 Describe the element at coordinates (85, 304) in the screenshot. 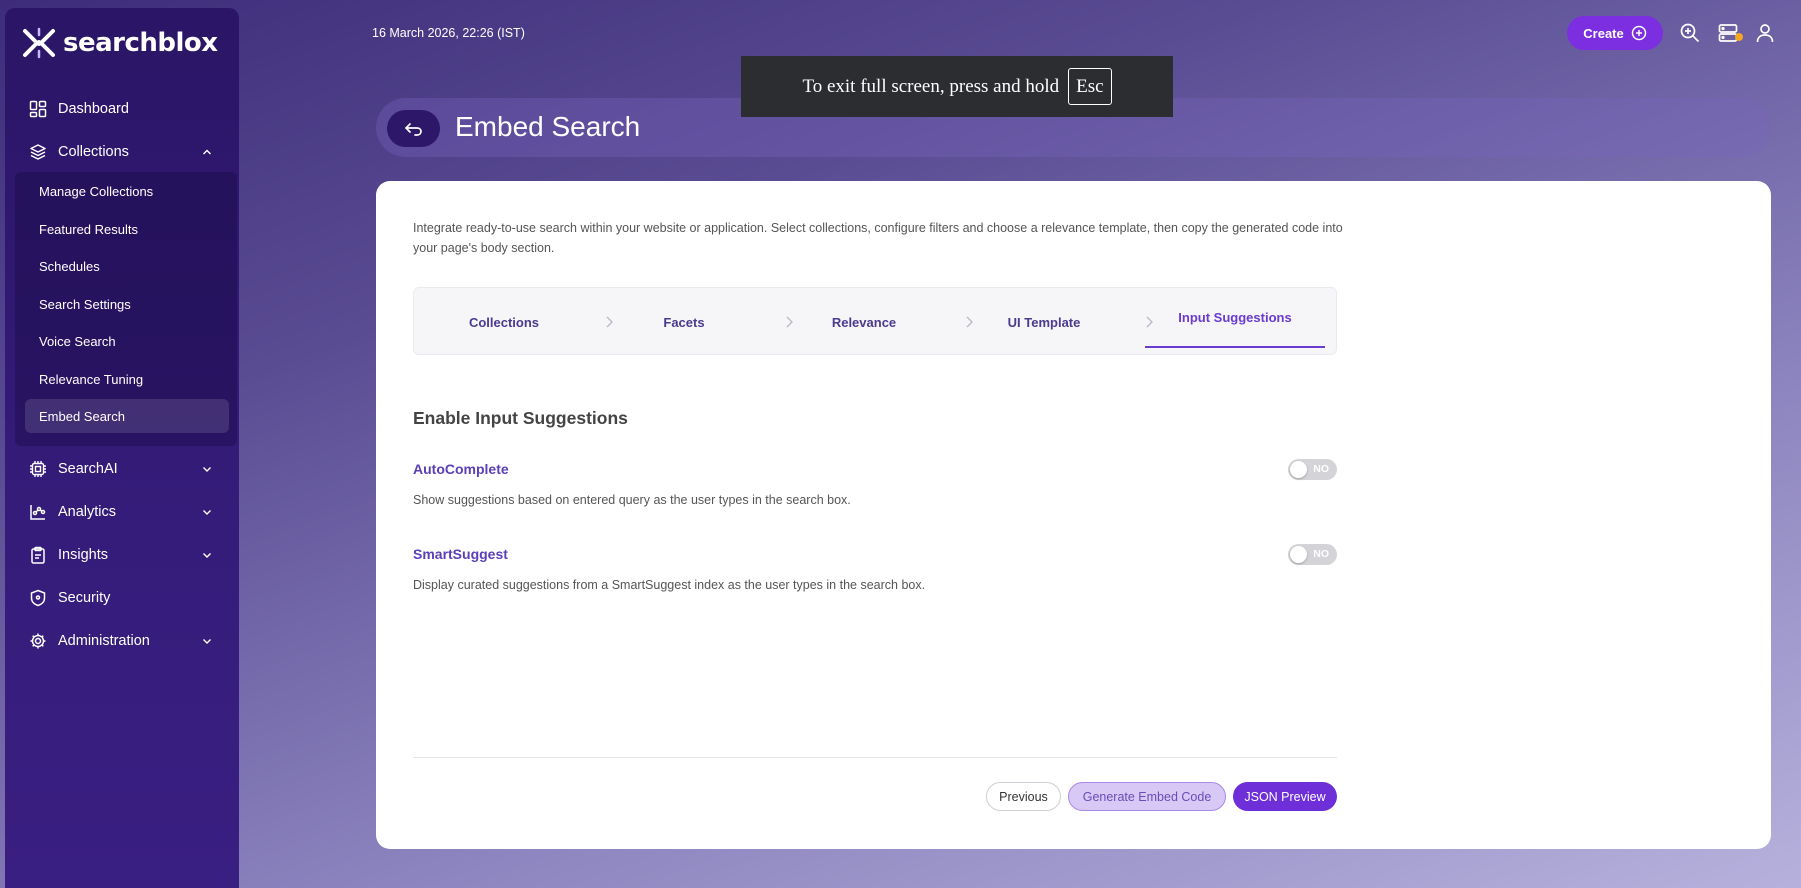

I see `sub-item-label: Search Settings` at that location.